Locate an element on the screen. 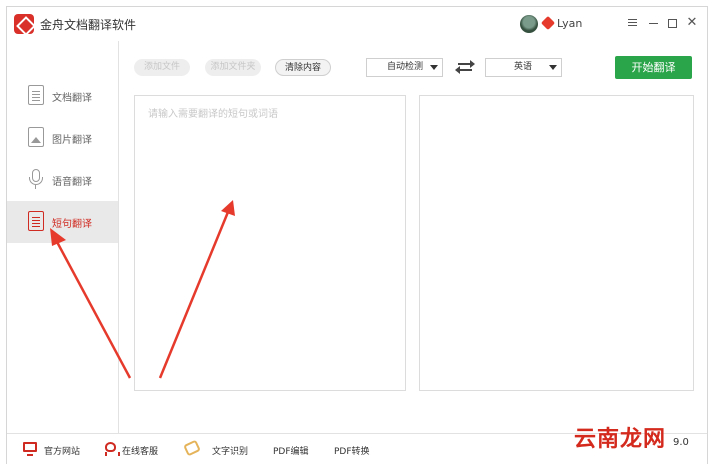  source-language-select: 自动检测 is located at coordinates (404, 67).